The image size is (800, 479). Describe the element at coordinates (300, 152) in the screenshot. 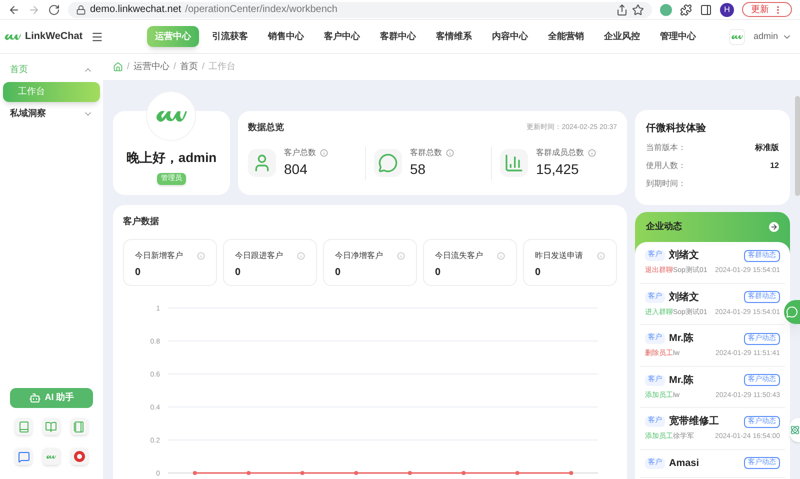

I see `stat-label: 客户总数` at that location.